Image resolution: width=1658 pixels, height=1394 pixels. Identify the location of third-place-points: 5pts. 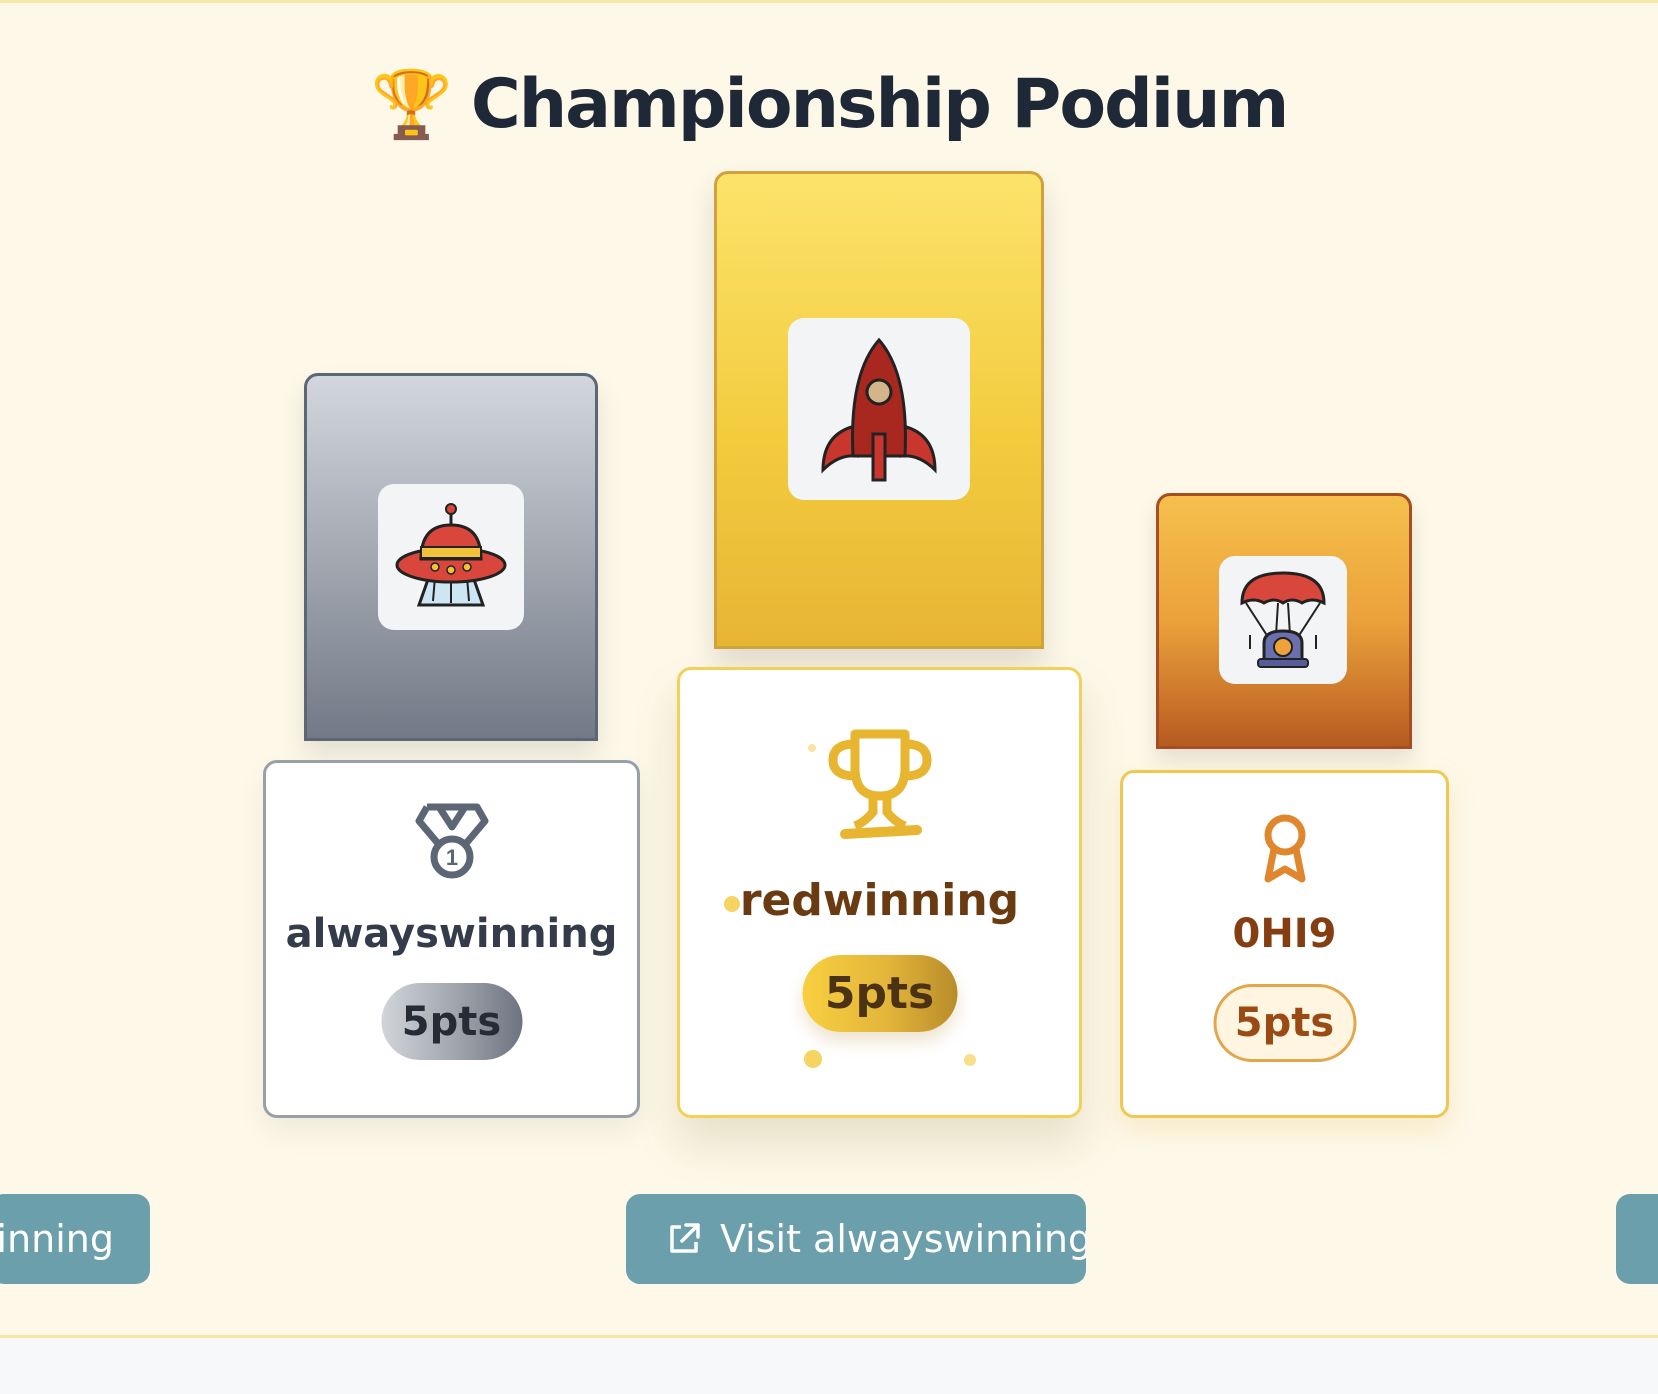
(1284, 1023).